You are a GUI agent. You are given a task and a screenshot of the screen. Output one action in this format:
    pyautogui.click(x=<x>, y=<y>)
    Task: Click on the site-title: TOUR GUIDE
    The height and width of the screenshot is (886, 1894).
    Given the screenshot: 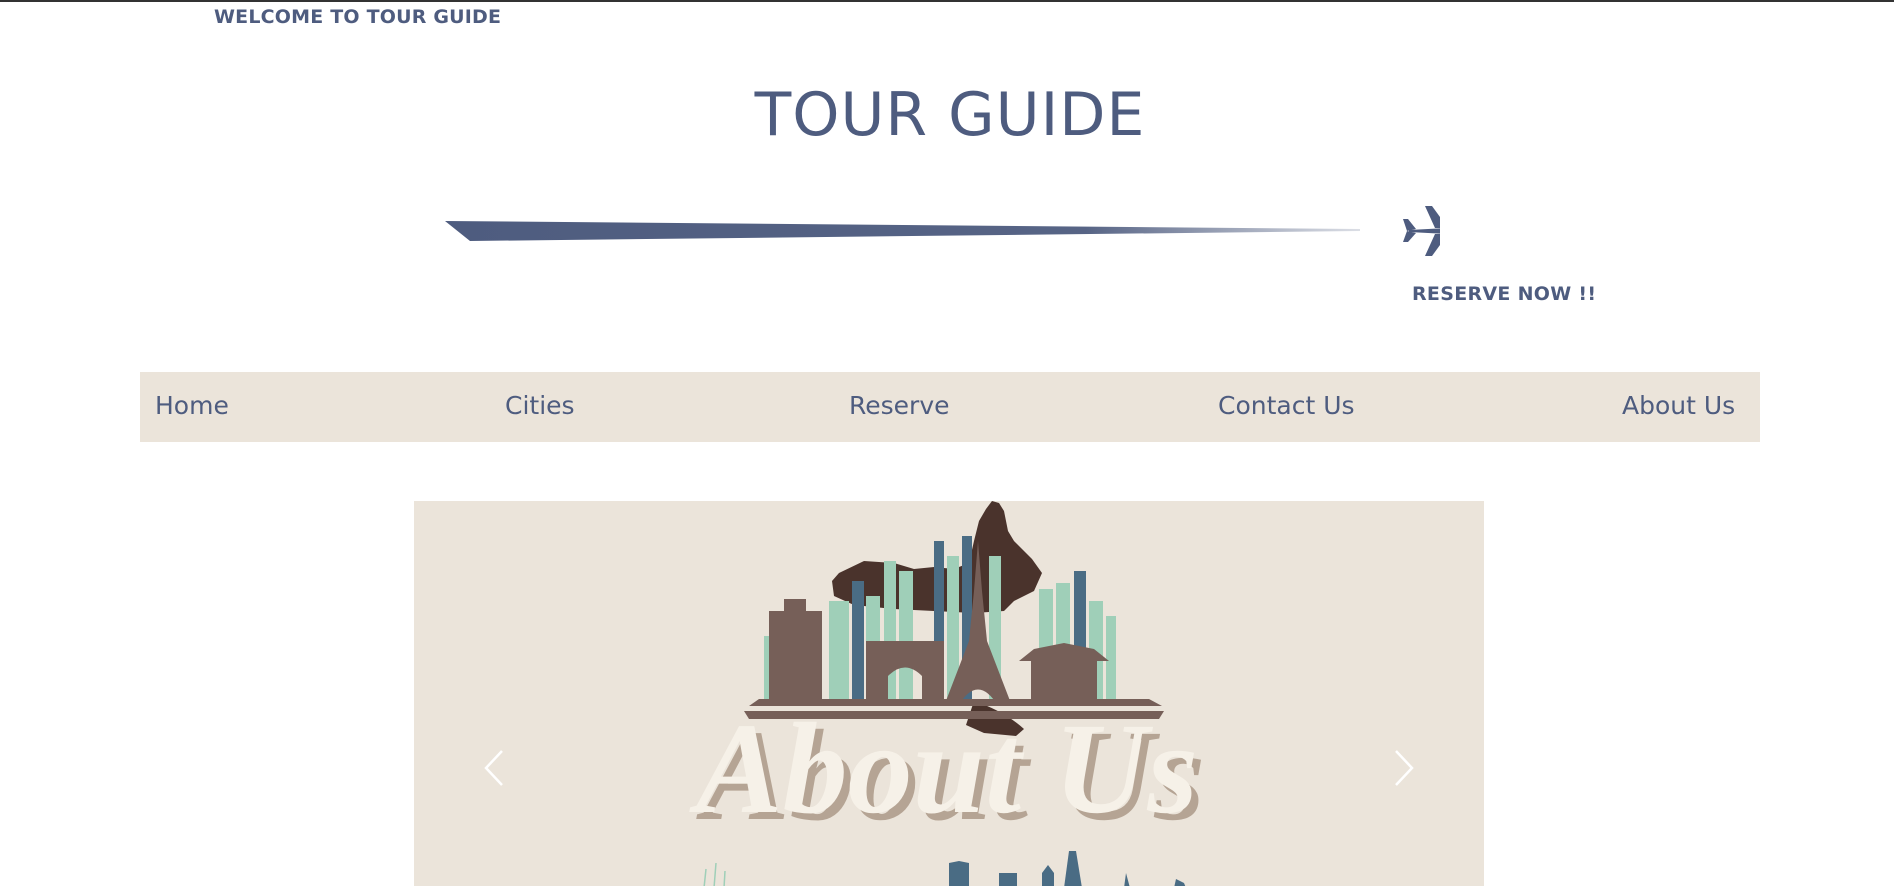 What is the action you would take?
    pyautogui.click(x=950, y=115)
    